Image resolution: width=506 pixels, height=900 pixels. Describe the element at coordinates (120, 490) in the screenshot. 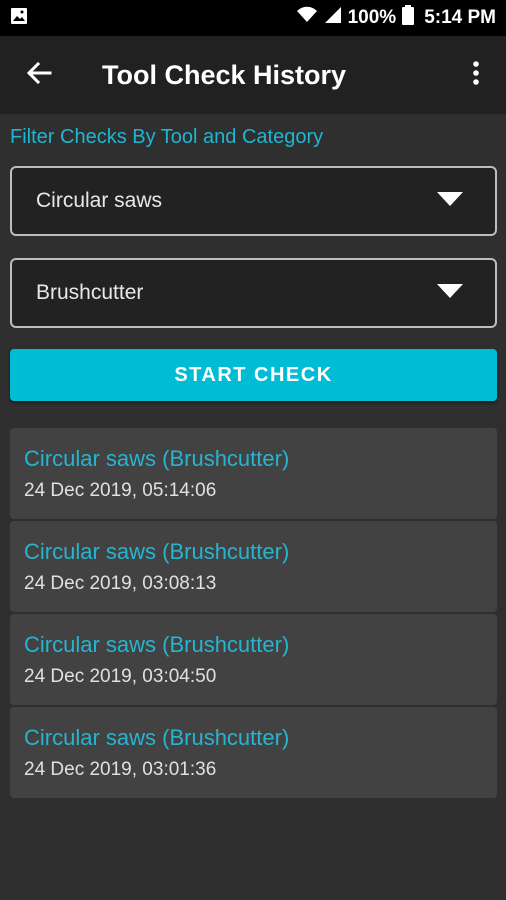

I see `history-item-date: 24 Dec 2019, 05:14:06` at that location.